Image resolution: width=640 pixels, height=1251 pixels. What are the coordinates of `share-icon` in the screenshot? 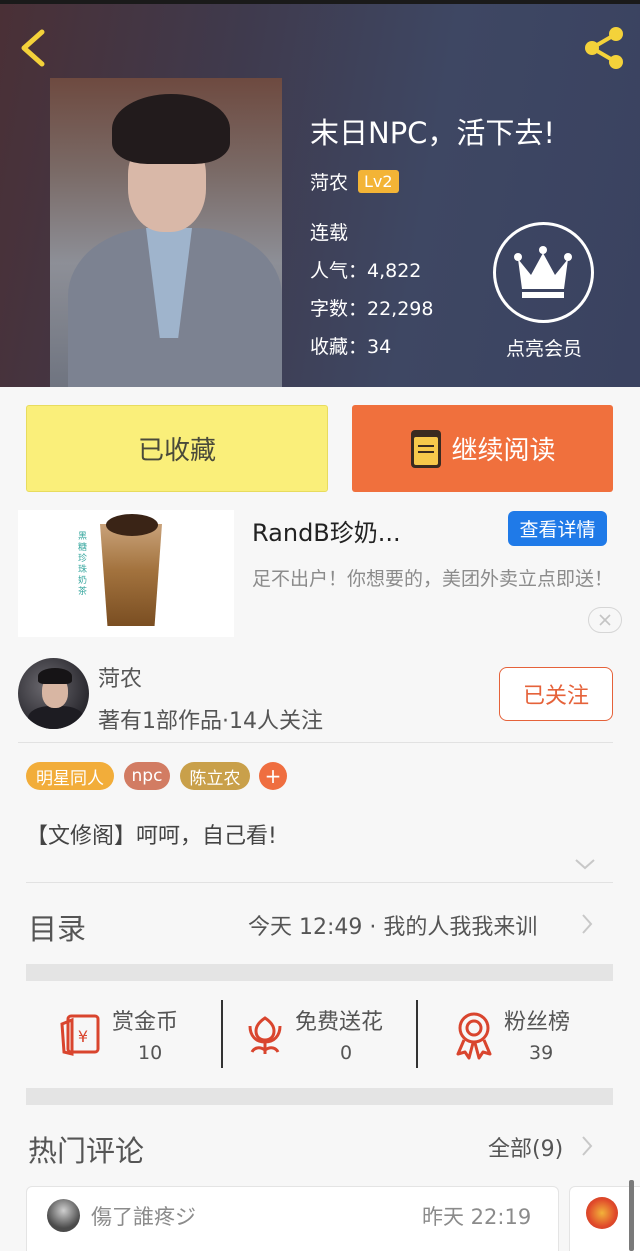 It's located at (604, 48).